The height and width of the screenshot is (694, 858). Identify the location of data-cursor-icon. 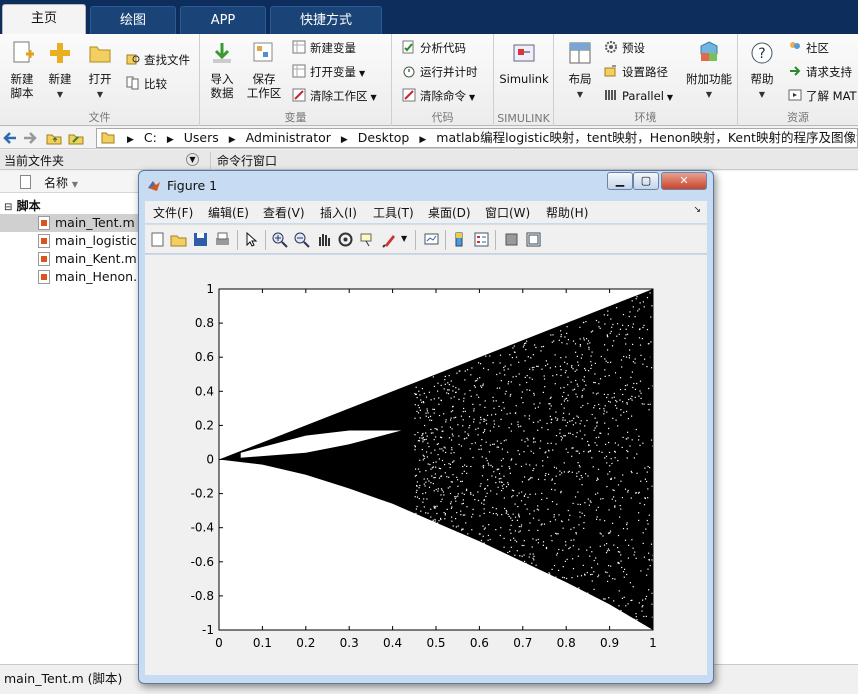
(367, 239).